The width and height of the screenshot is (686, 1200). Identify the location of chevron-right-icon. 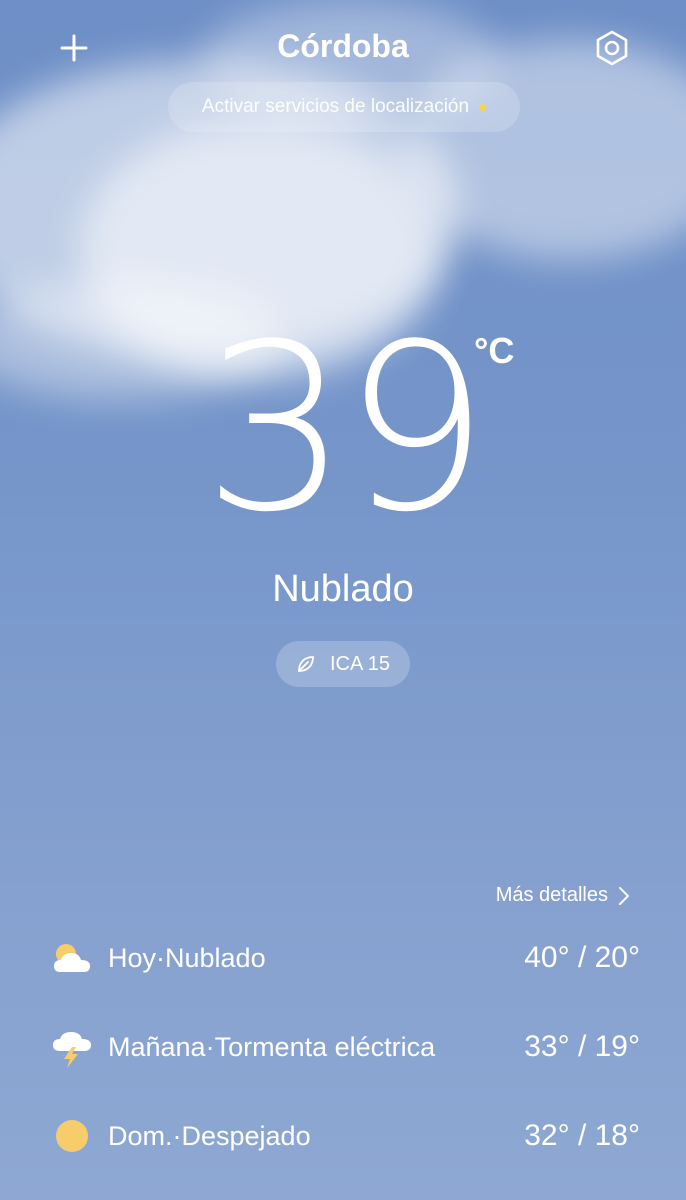
(624, 895).